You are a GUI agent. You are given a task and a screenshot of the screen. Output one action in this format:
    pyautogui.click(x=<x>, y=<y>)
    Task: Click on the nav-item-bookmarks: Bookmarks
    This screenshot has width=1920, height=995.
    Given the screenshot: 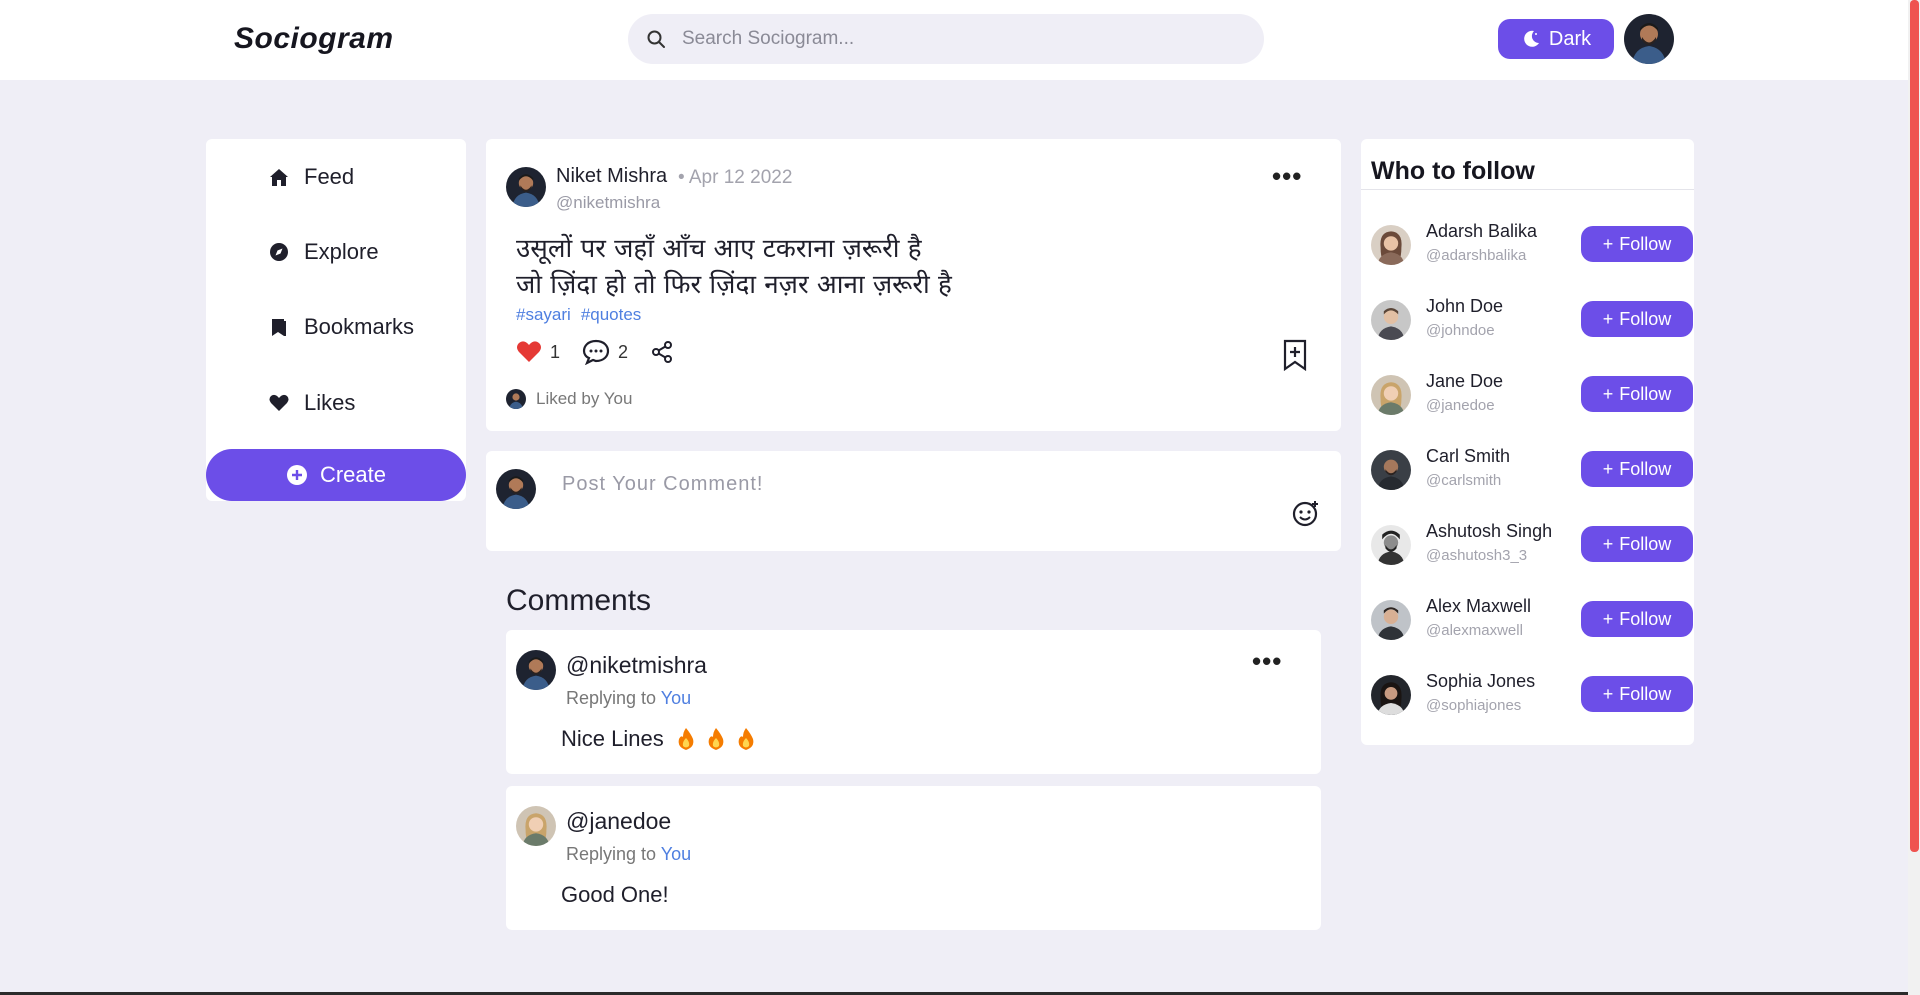 What is the action you would take?
    pyautogui.click(x=341, y=327)
    